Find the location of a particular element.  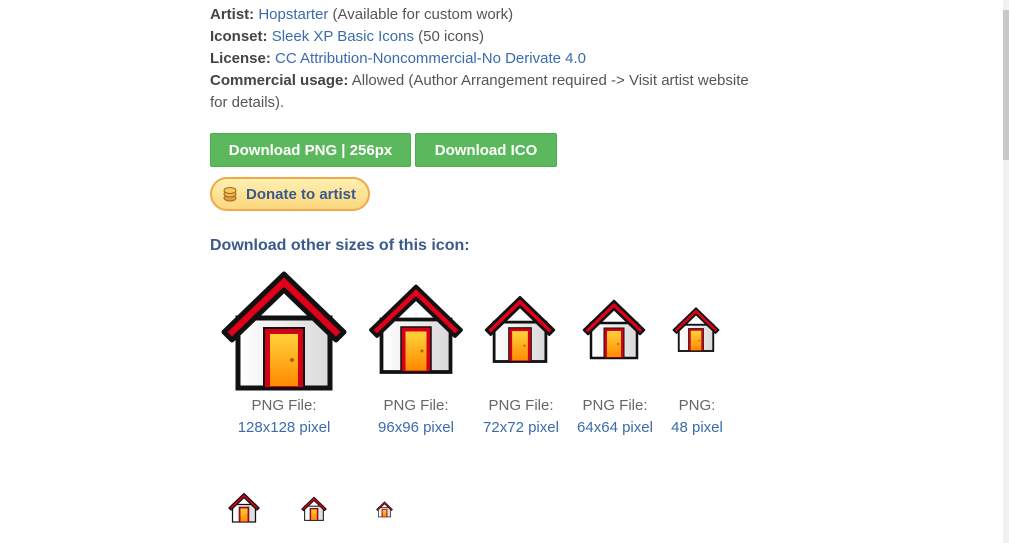

size-caption-48: PNG: 48 pixel is located at coordinates (697, 417).